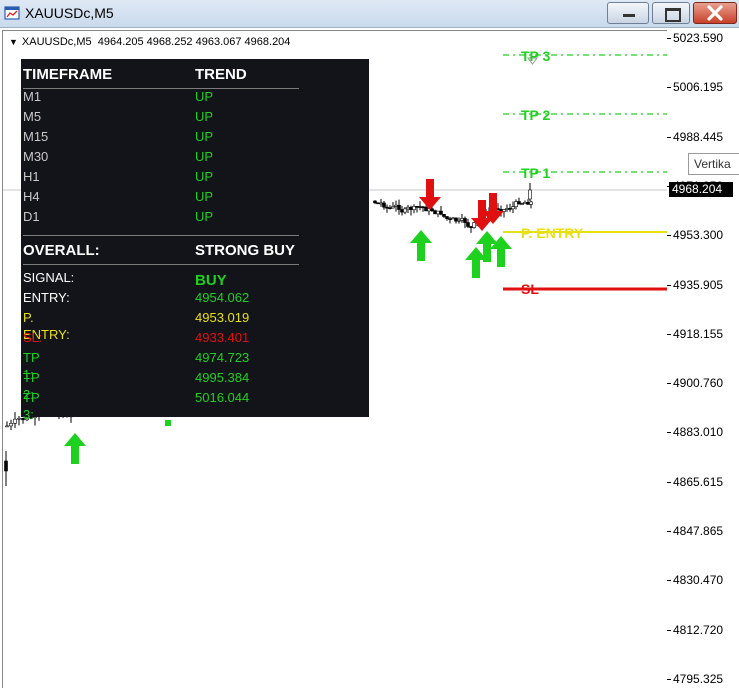  What do you see at coordinates (31, 216) in the screenshot?
I see `timeframe-label: D1` at bounding box center [31, 216].